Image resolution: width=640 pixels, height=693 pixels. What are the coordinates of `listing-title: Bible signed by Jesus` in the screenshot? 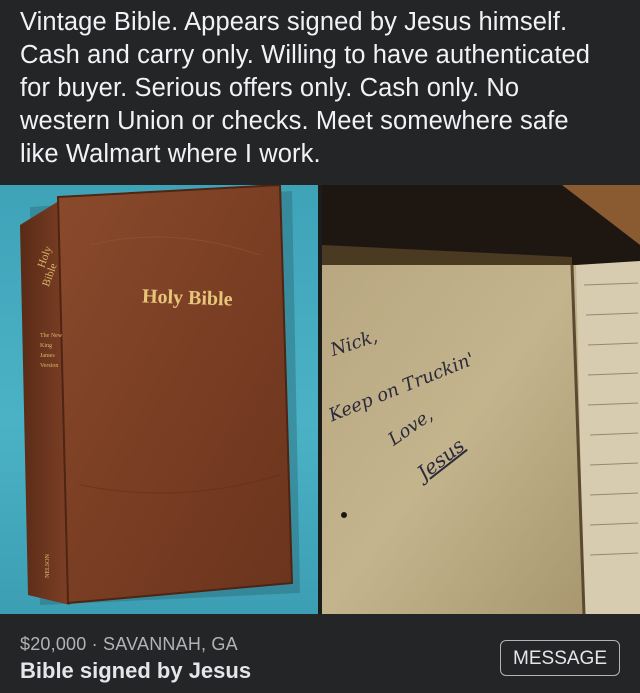 It's located at (135, 671).